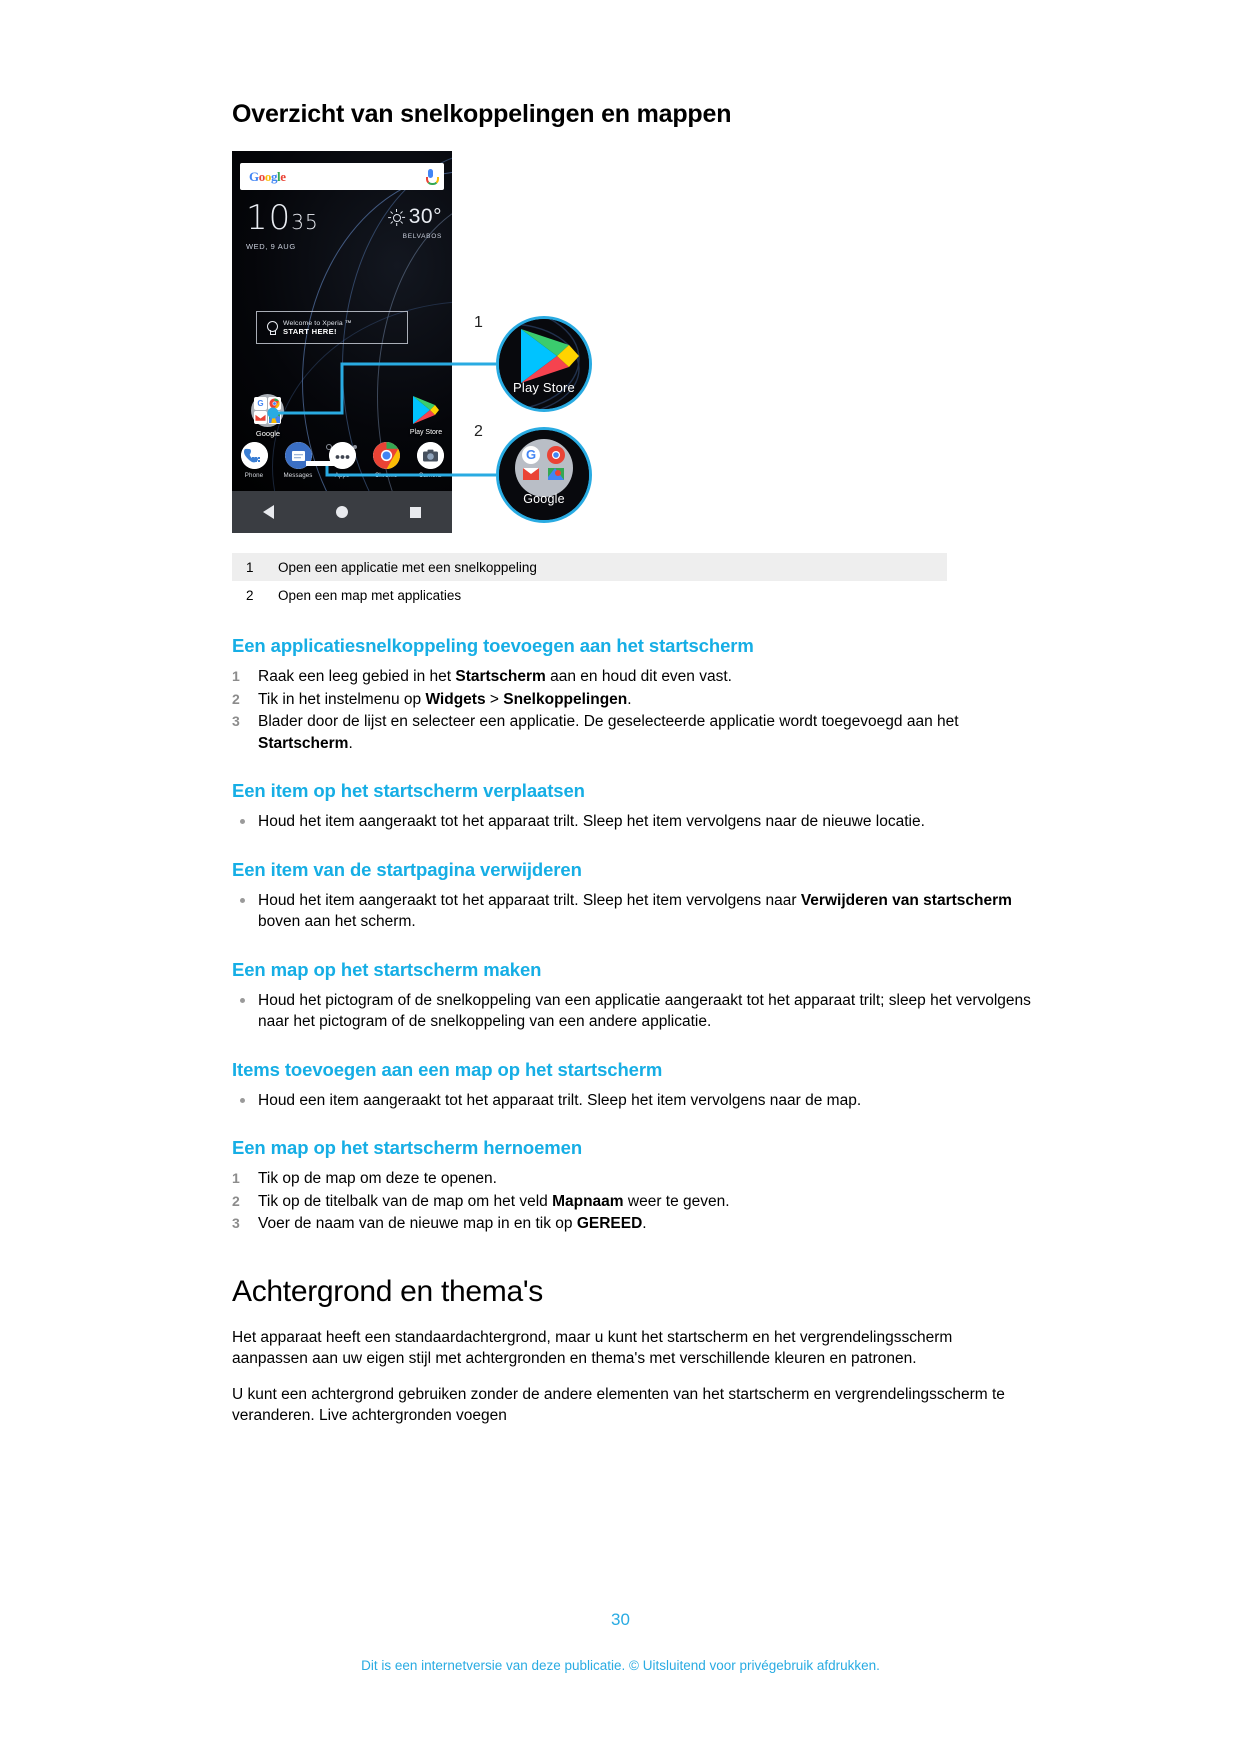  Describe the element at coordinates (342, 176) in the screenshot. I see `google-search-widget: Google` at that location.